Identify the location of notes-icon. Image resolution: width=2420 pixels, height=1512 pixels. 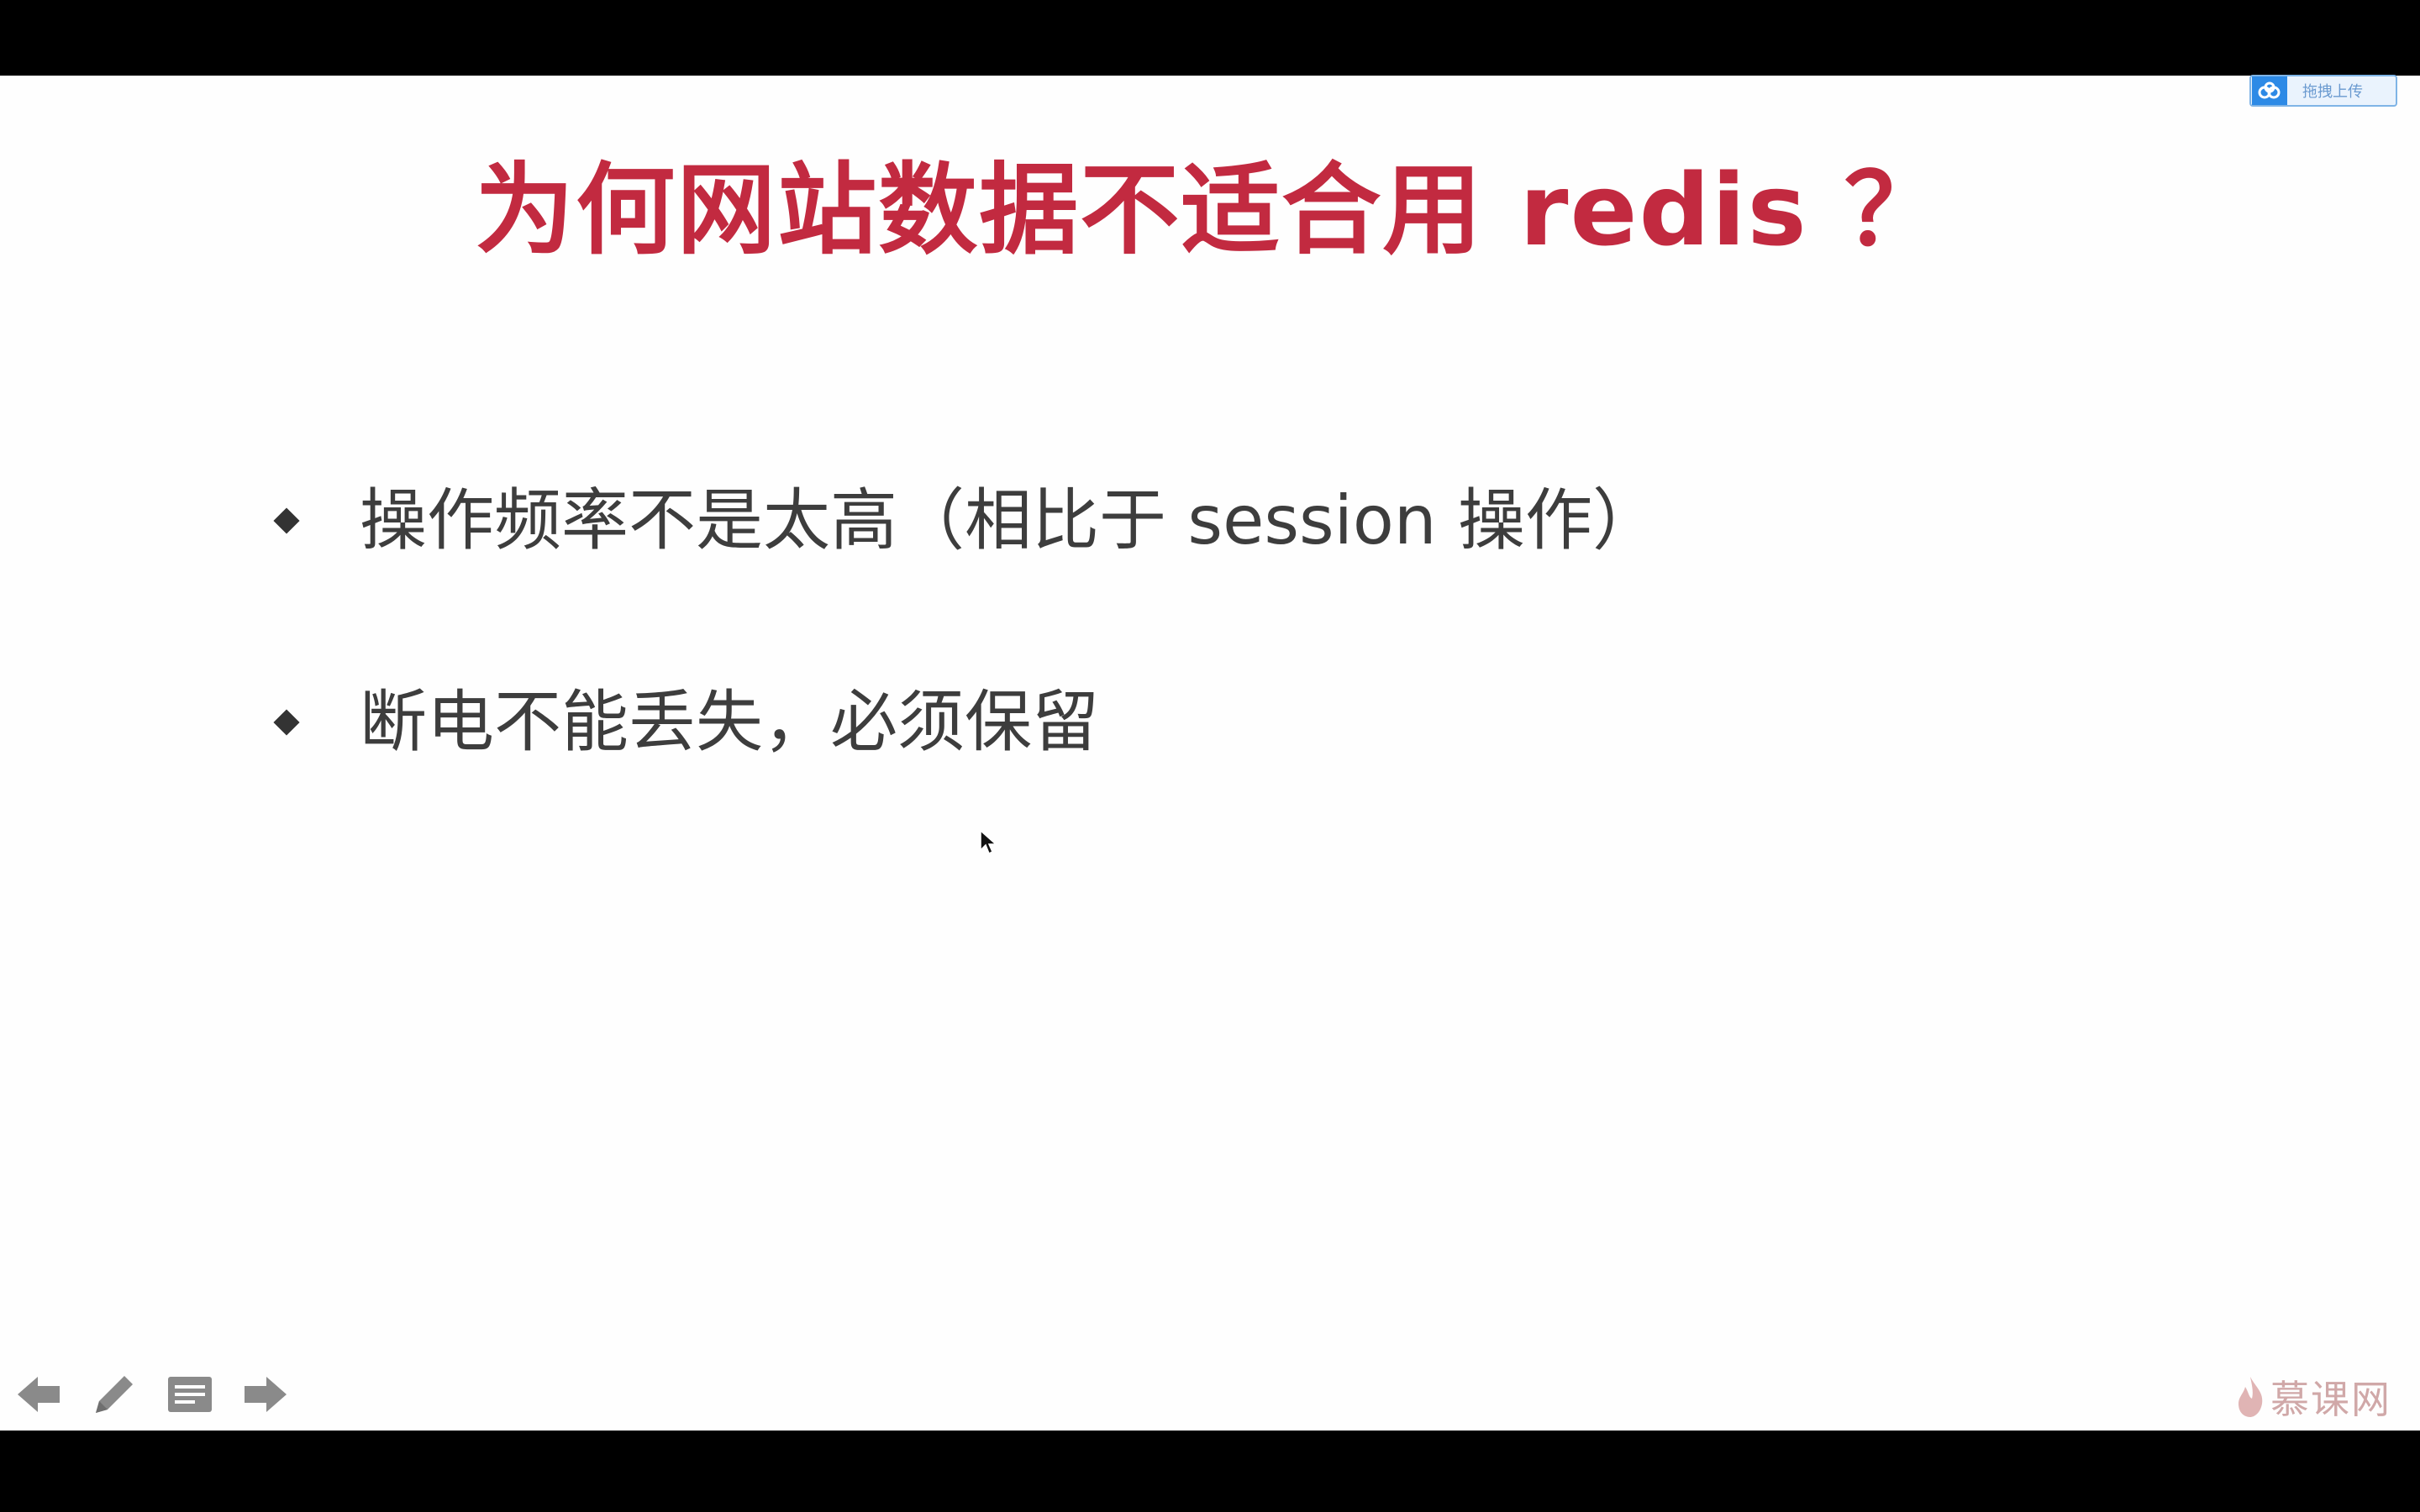
(190, 1394).